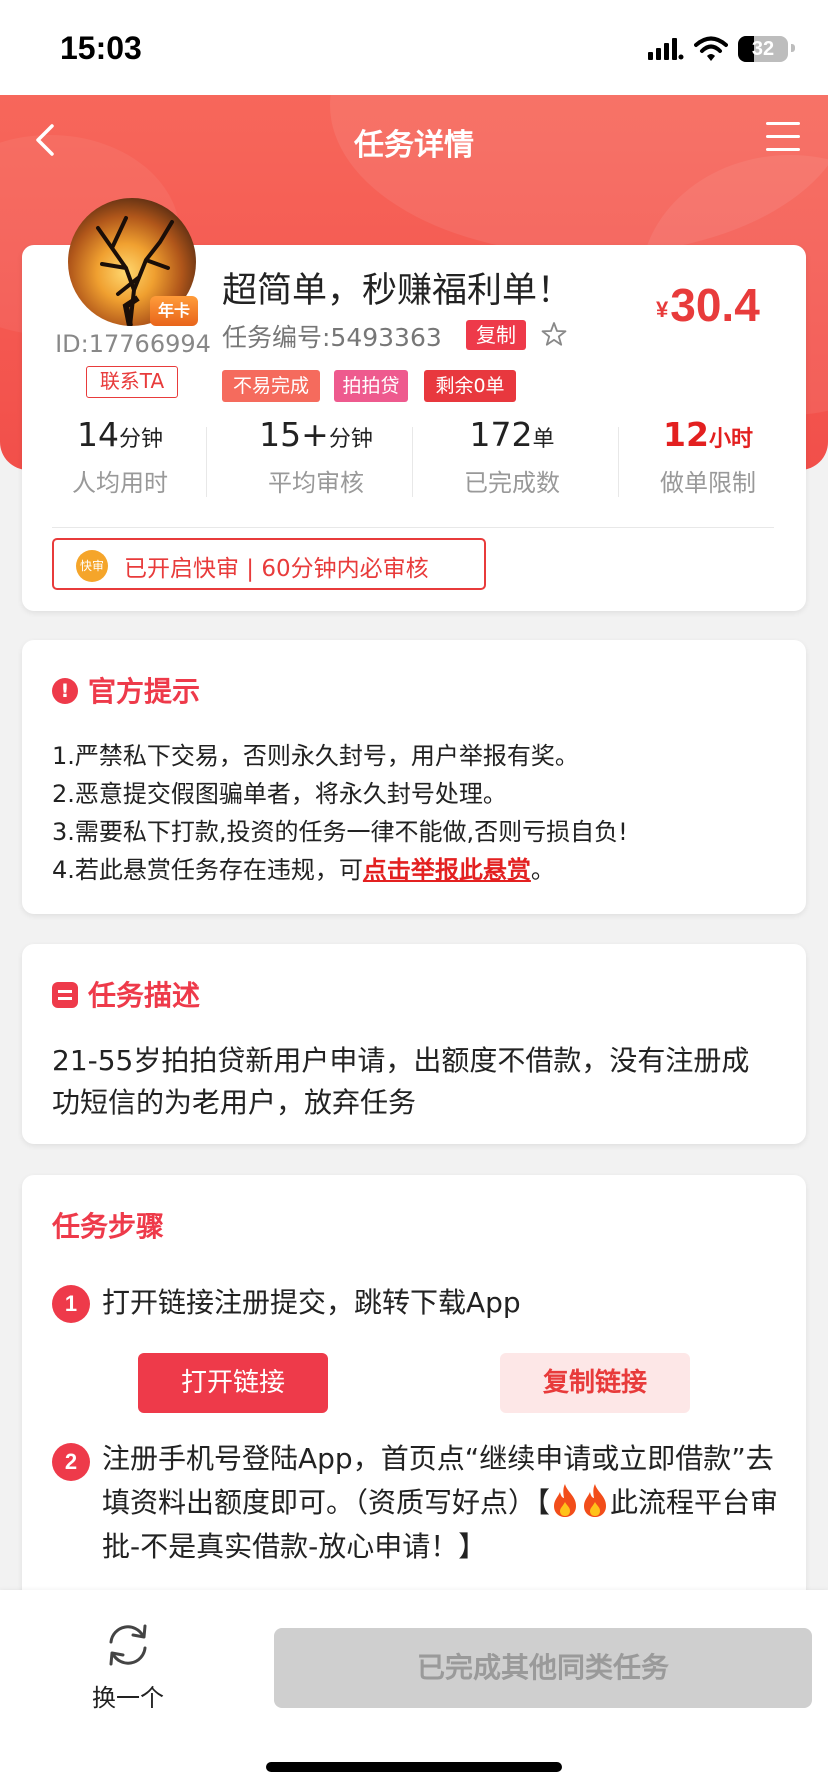 The height and width of the screenshot is (1792, 828). I want to click on description-text: 21-55岁拍拍贷新用户申请，出额度不借款，没有注册成功短信的为老用户，放弃任务, so click(401, 1081).